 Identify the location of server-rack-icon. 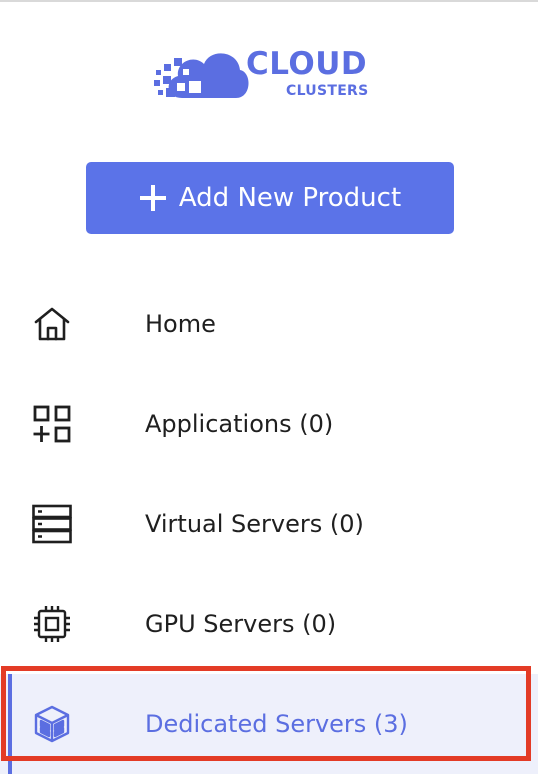
(52, 524).